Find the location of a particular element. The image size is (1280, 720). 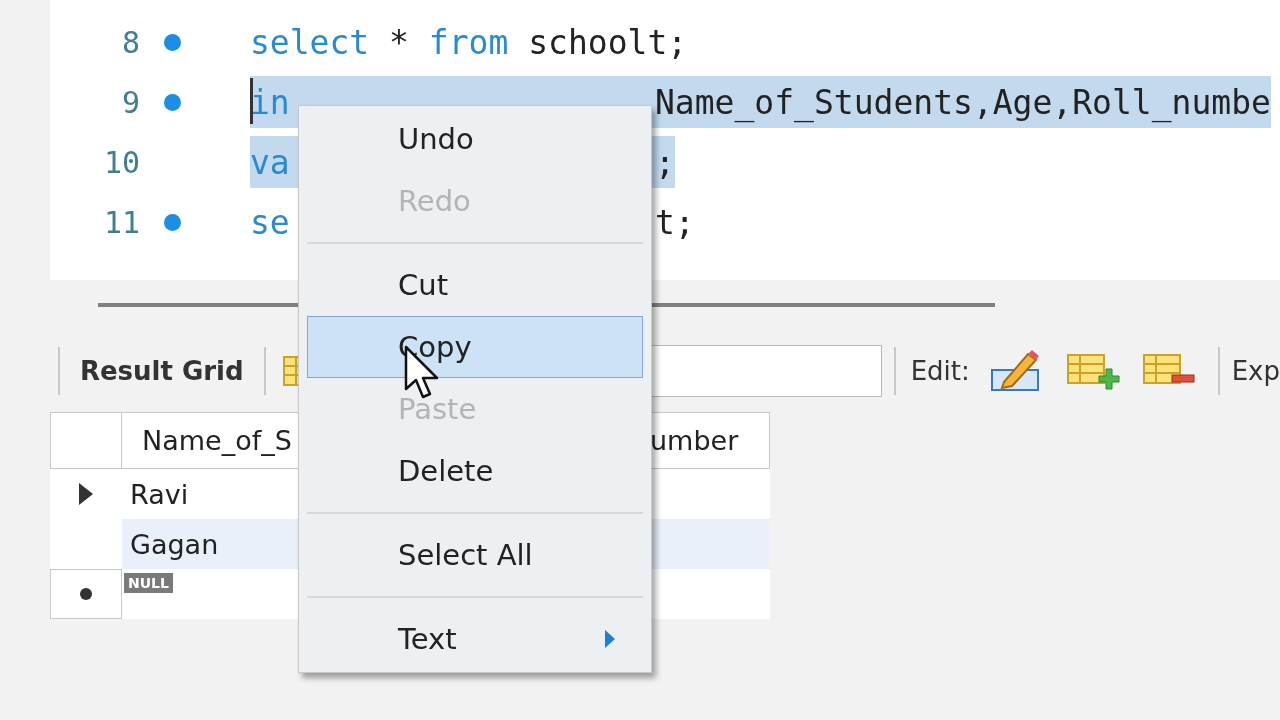

code-text: va is located at coordinates (270, 162).